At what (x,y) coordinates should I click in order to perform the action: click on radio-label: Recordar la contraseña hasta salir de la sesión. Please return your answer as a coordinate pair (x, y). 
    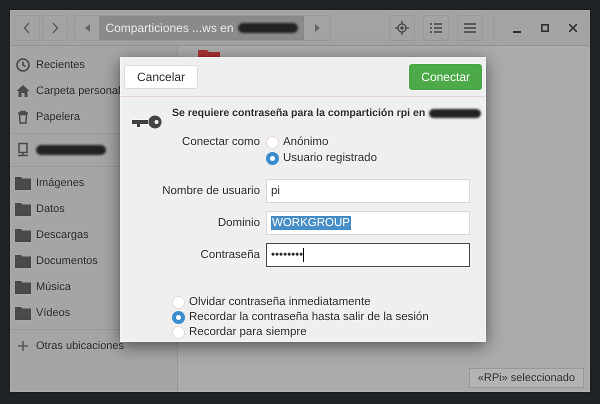
    Looking at the image, I should click on (309, 317).